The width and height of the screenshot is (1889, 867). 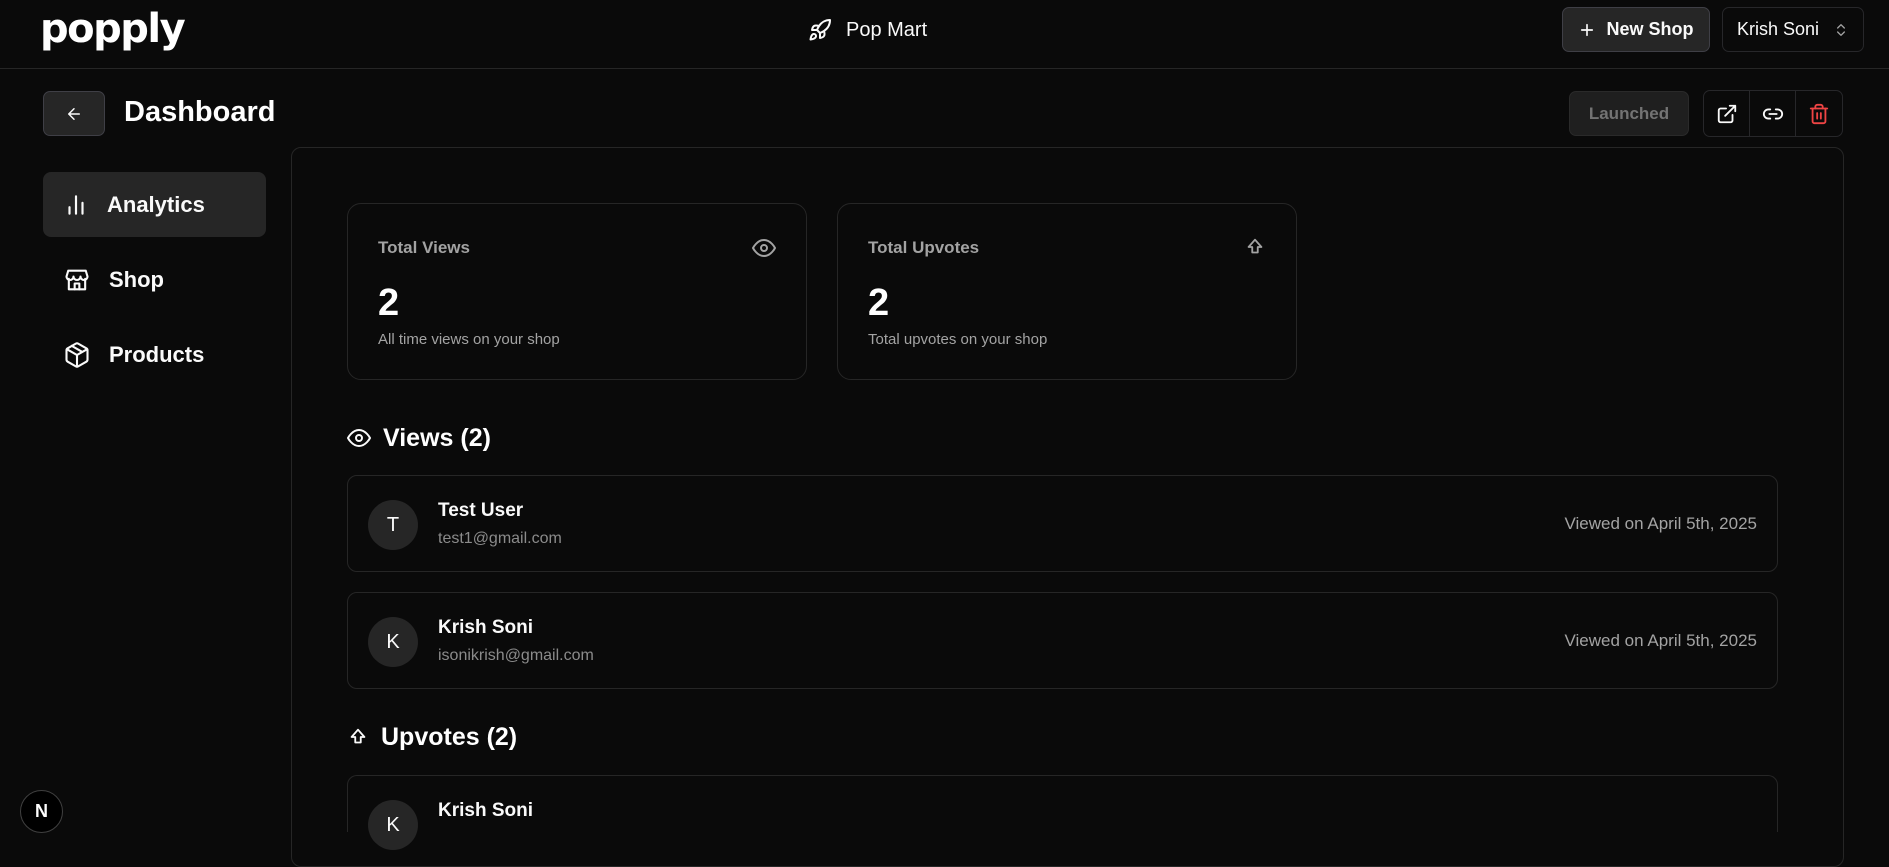 What do you see at coordinates (958, 339) in the screenshot?
I see `stat-caption: Total upvotes on your shop` at bounding box center [958, 339].